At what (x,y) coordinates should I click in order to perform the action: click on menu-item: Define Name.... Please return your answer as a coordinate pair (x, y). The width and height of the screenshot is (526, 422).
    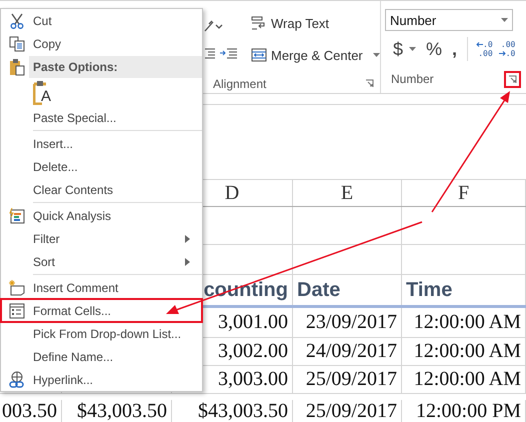
    Looking at the image, I should click on (101, 356).